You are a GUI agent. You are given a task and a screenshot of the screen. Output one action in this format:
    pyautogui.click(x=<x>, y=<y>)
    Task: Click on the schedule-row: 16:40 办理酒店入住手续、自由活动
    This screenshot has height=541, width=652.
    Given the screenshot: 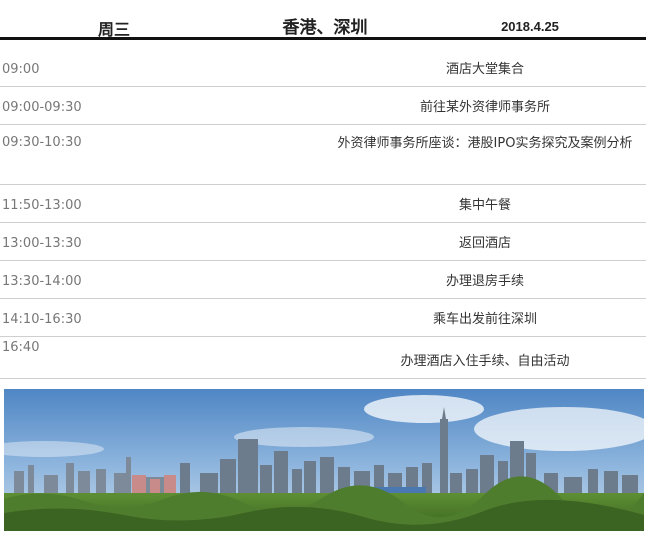 What is the action you would take?
    pyautogui.click(x=323, y=358)
    